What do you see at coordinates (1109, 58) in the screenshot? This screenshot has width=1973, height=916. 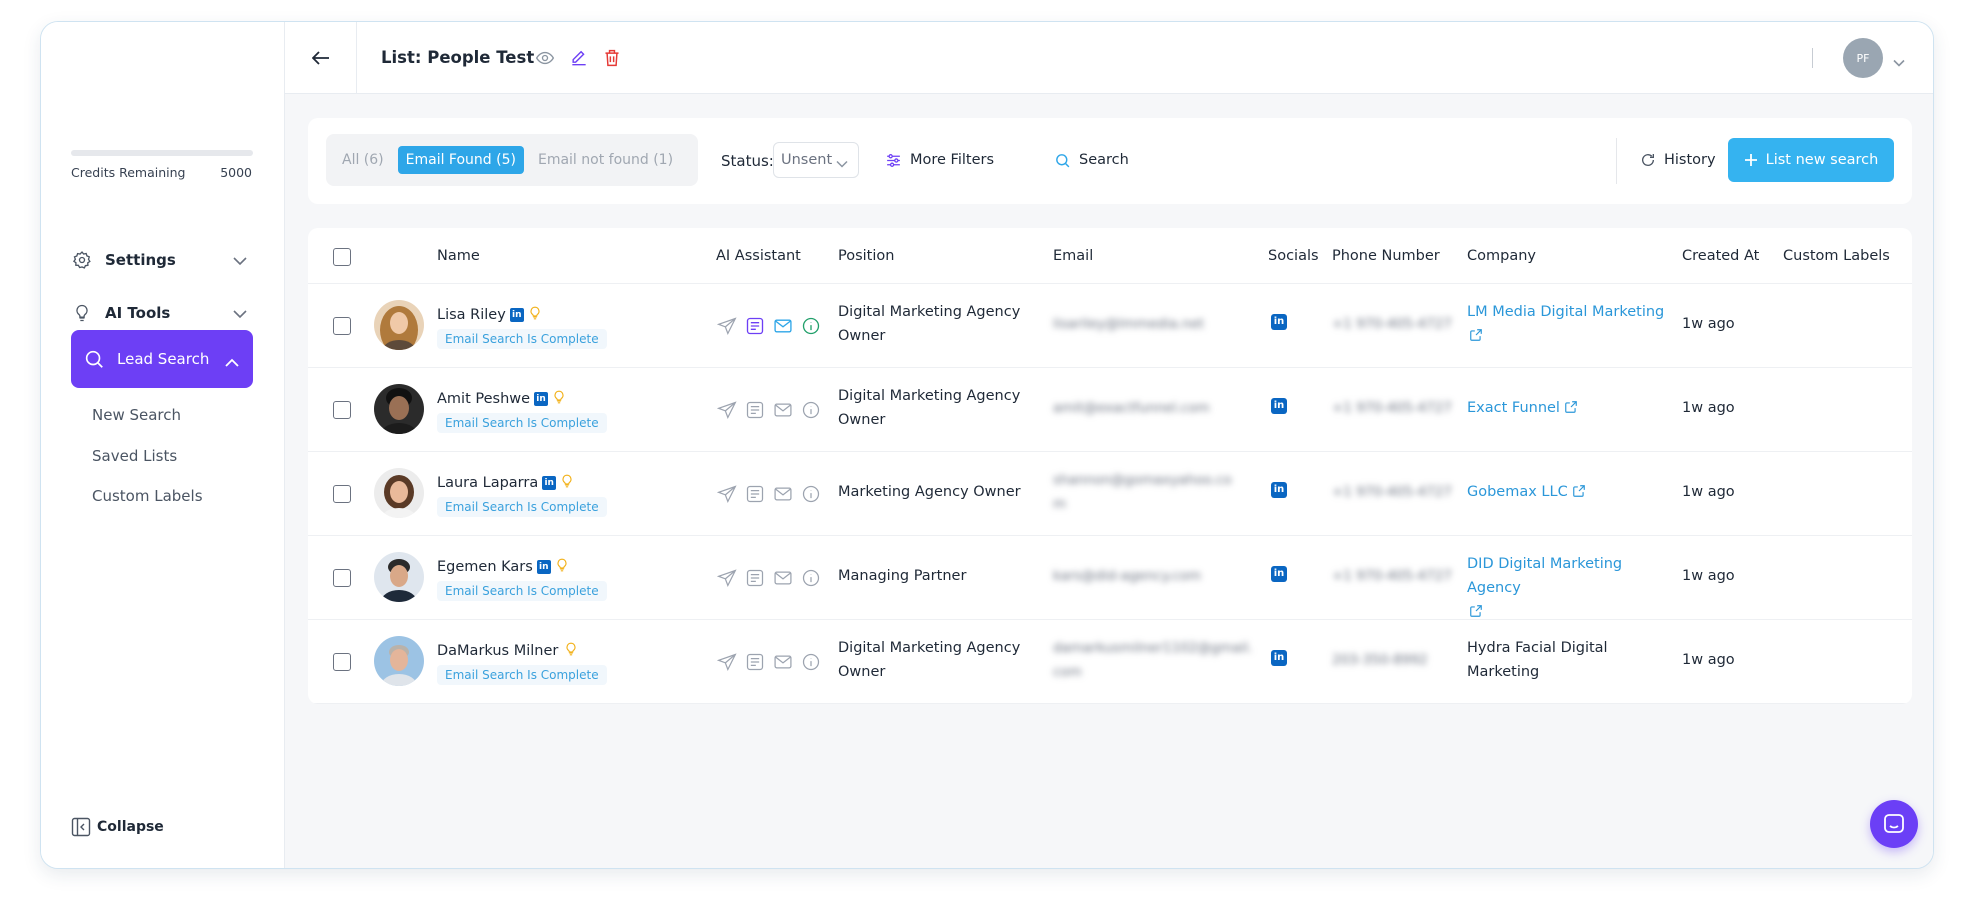 I see `top-header: List: People Test PF` at bounding box center [1109, 58].